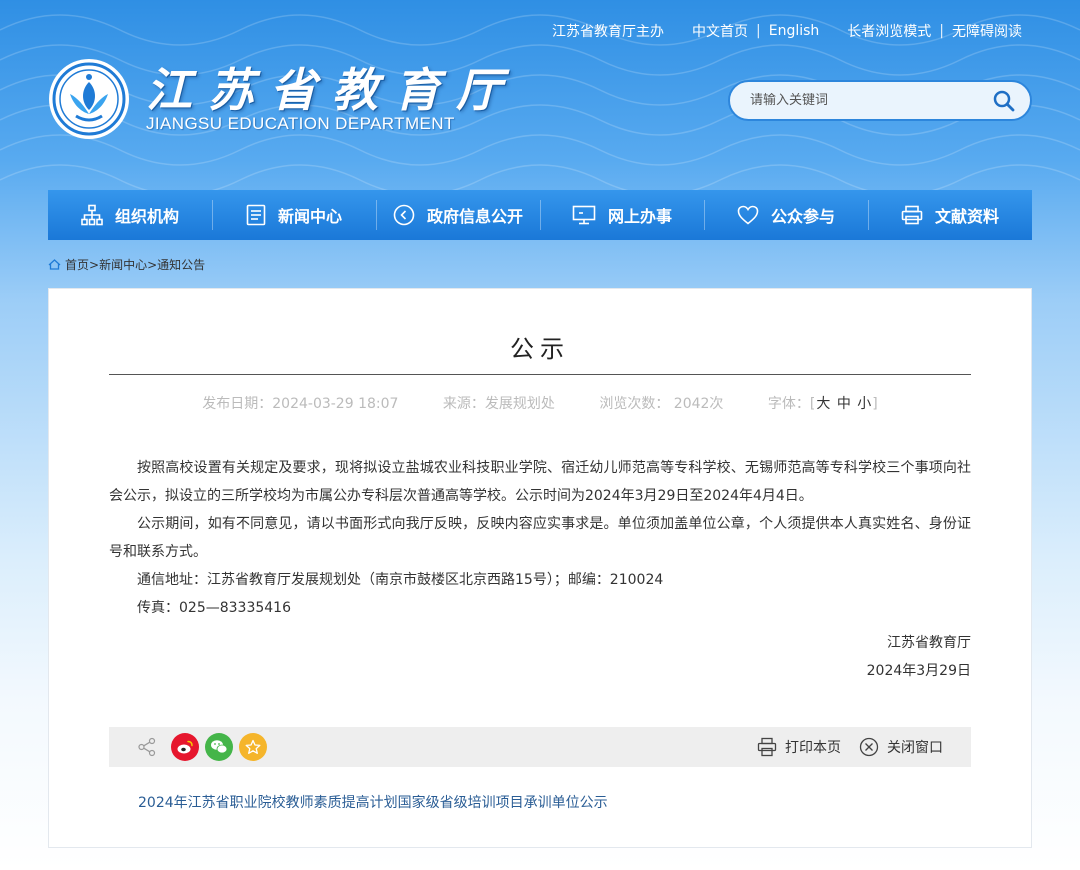 The width and height of the screenshot is (1080, 870). Describe the element at coordinates (661, 404) in the screenshot. I see `view-count: 浏览次数： 2042次` at that location.